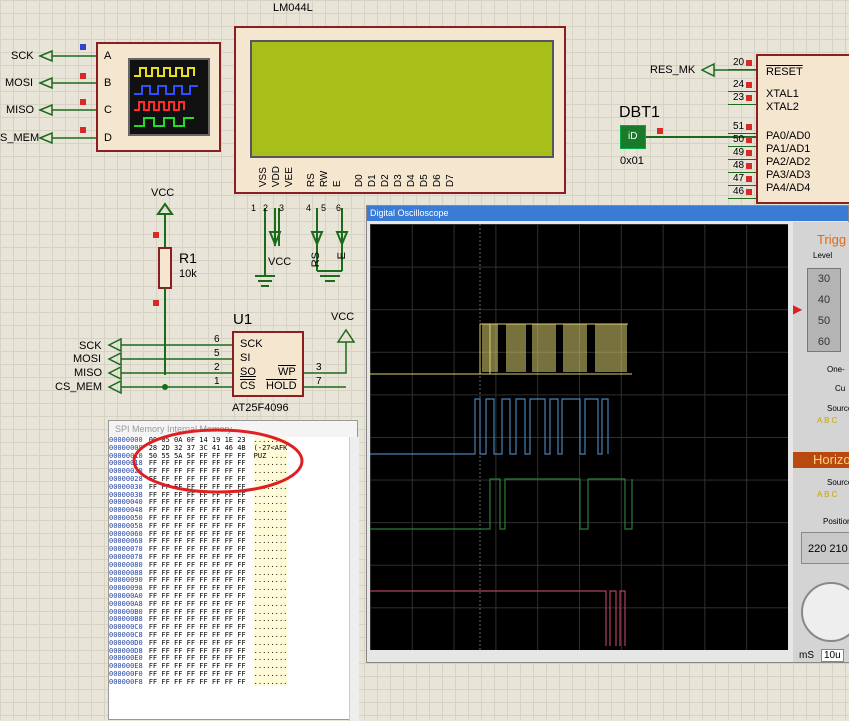 This screenshot has width=849, height=721. I want to click on hex-address: 00000078, so click(126, 556).